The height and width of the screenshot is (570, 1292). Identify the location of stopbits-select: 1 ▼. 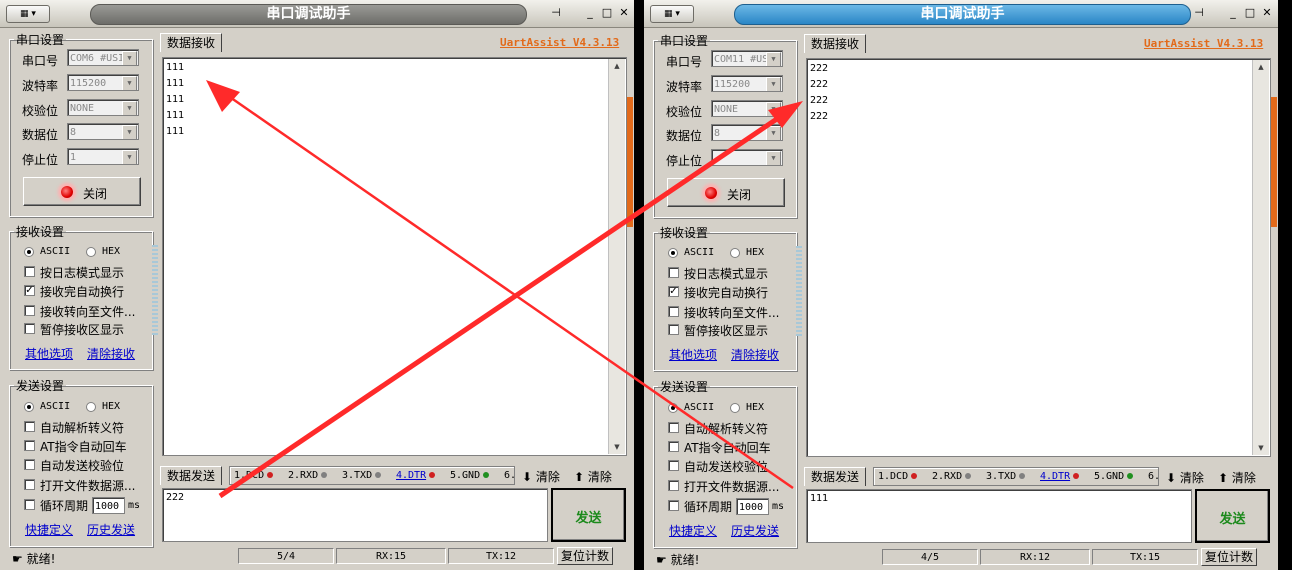
(103, 156).